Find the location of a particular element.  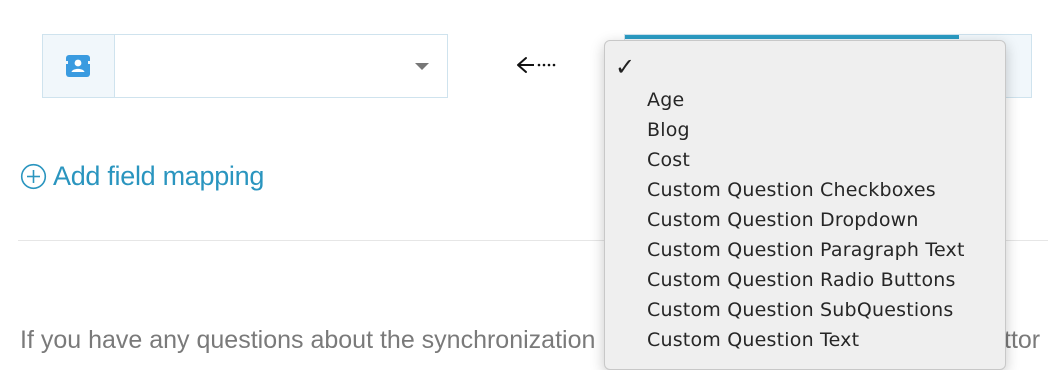

field-icon-box is located at coordinates (79, 66).